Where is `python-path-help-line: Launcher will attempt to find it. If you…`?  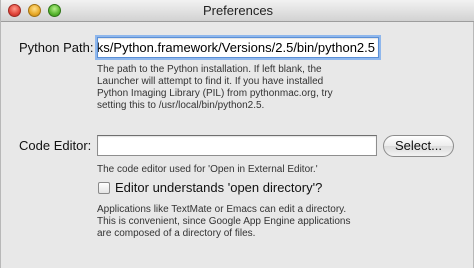
python-path-help-line: Launcher will attempt to find it. If you… is located at coordinates (210, 81).